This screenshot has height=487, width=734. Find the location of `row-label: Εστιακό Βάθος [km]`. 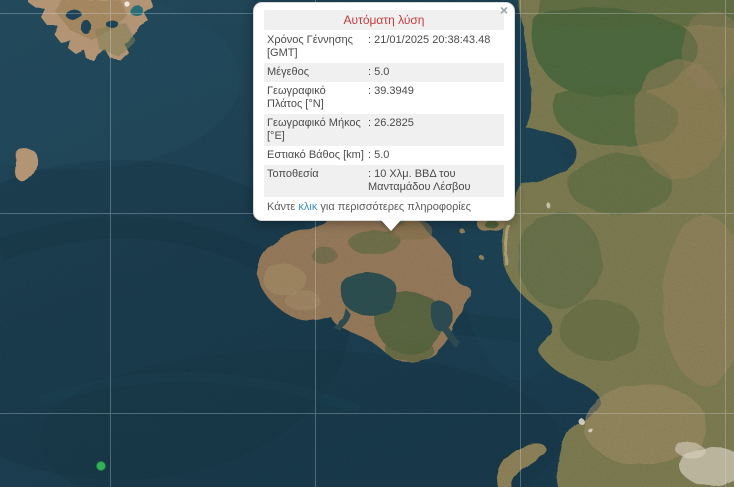

row-label: Εστιακό Βάθος [km] is located at coordinates (315, 154).